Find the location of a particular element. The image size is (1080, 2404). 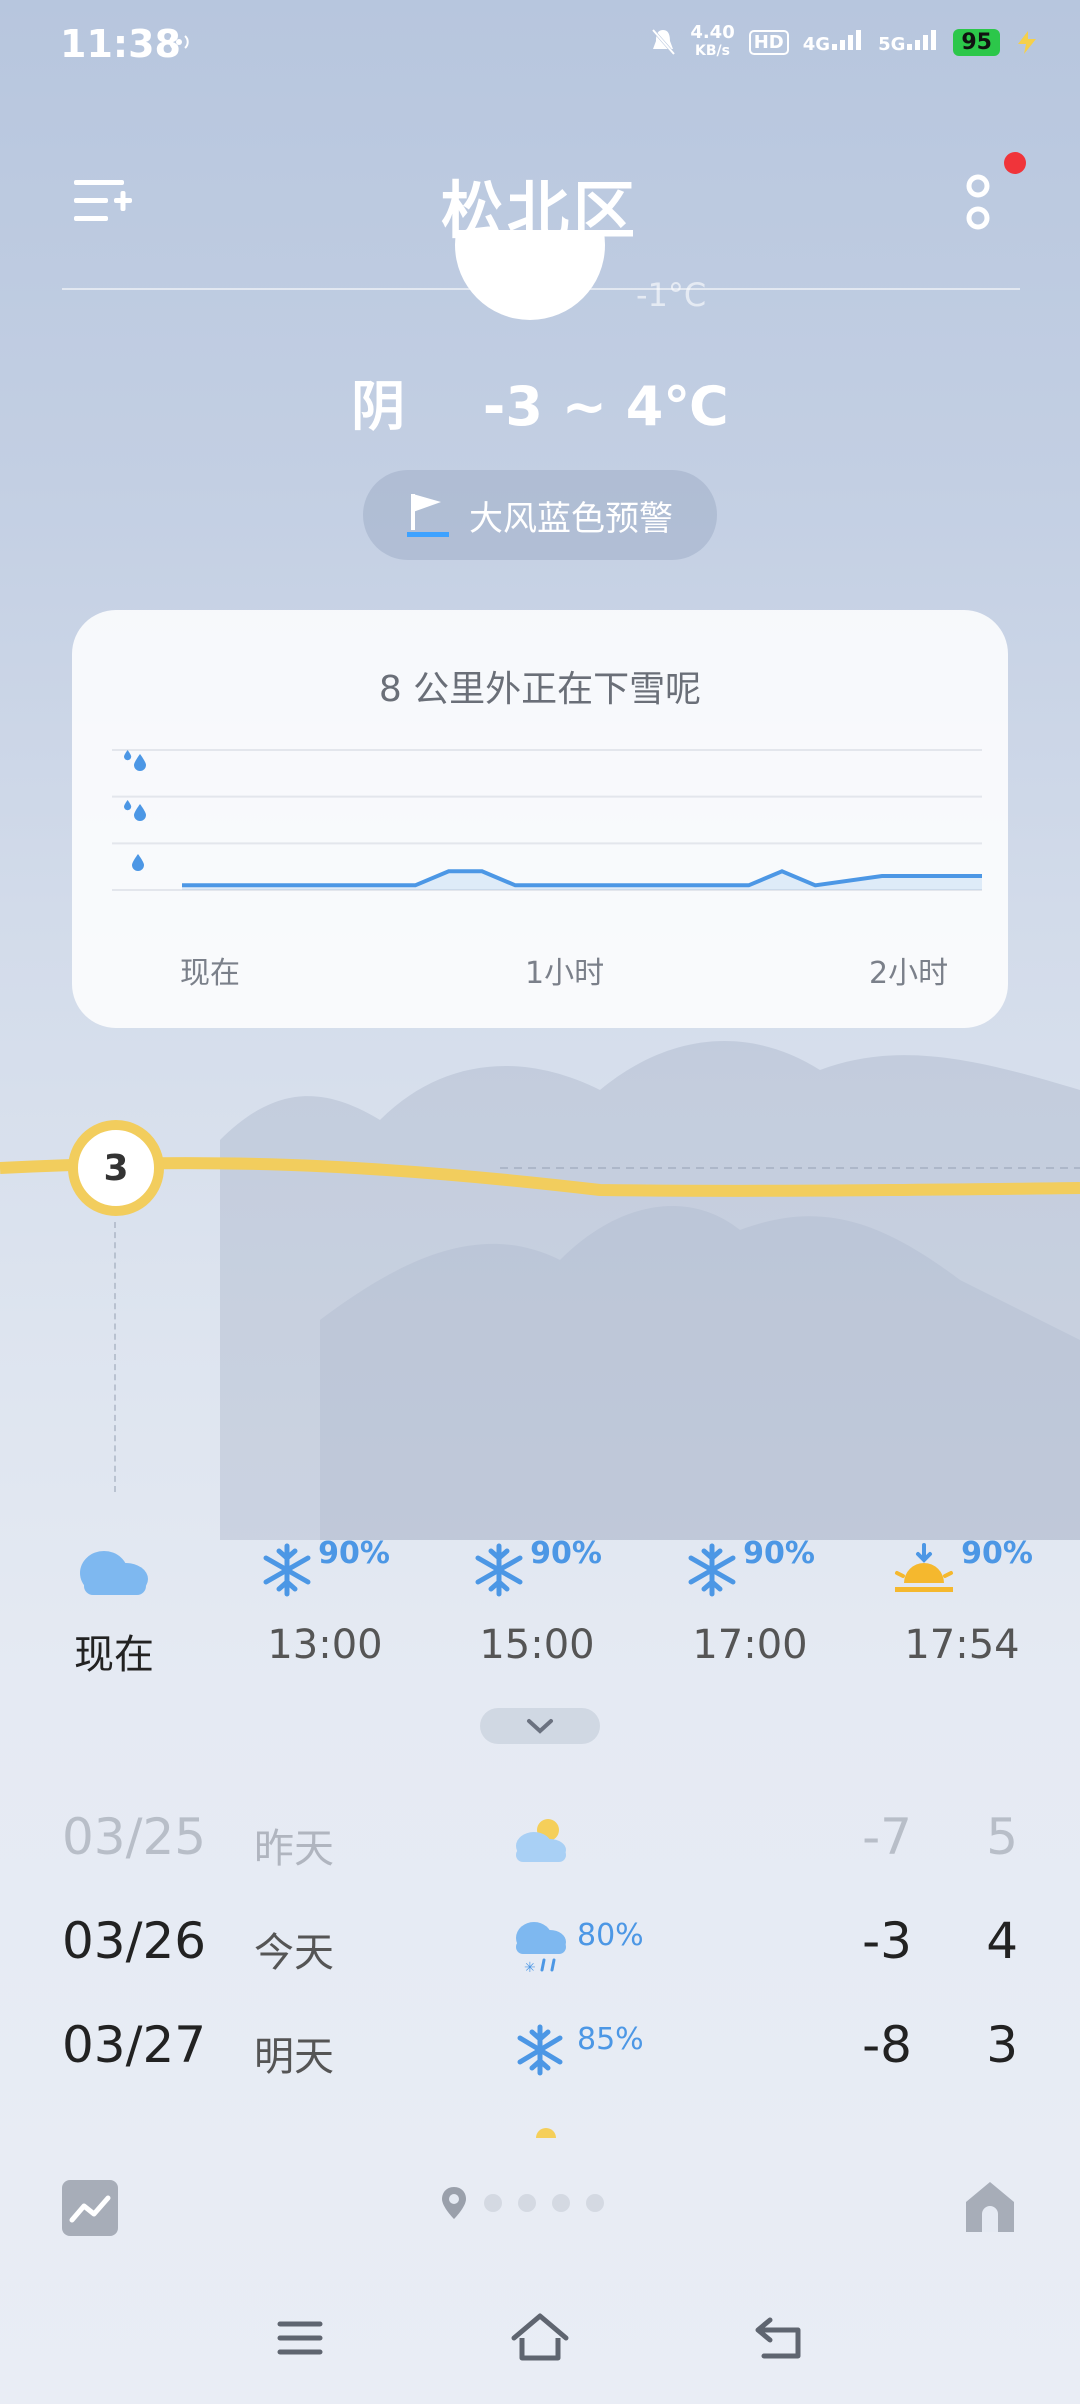

chart-grid is located at coordinates (547, 820).